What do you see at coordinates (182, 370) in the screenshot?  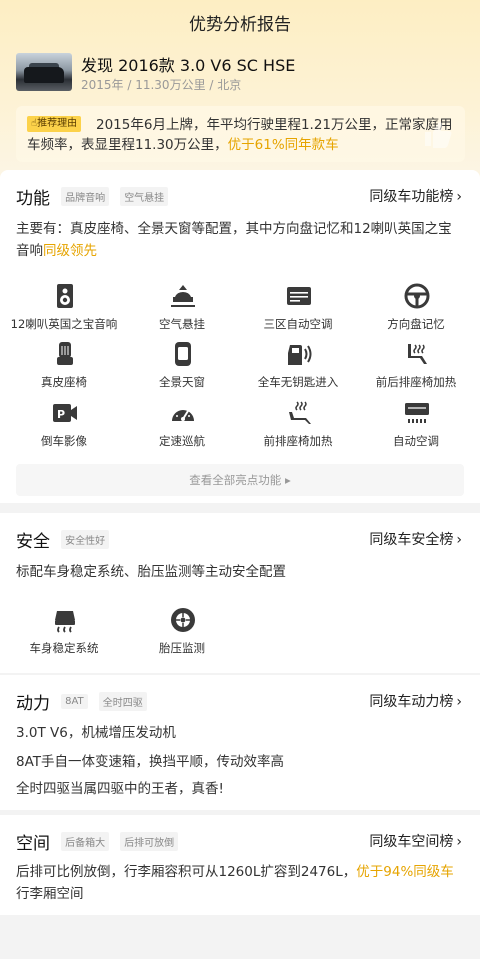 I see `feature-item: 全景天窗` at bounding box center [182, 370].